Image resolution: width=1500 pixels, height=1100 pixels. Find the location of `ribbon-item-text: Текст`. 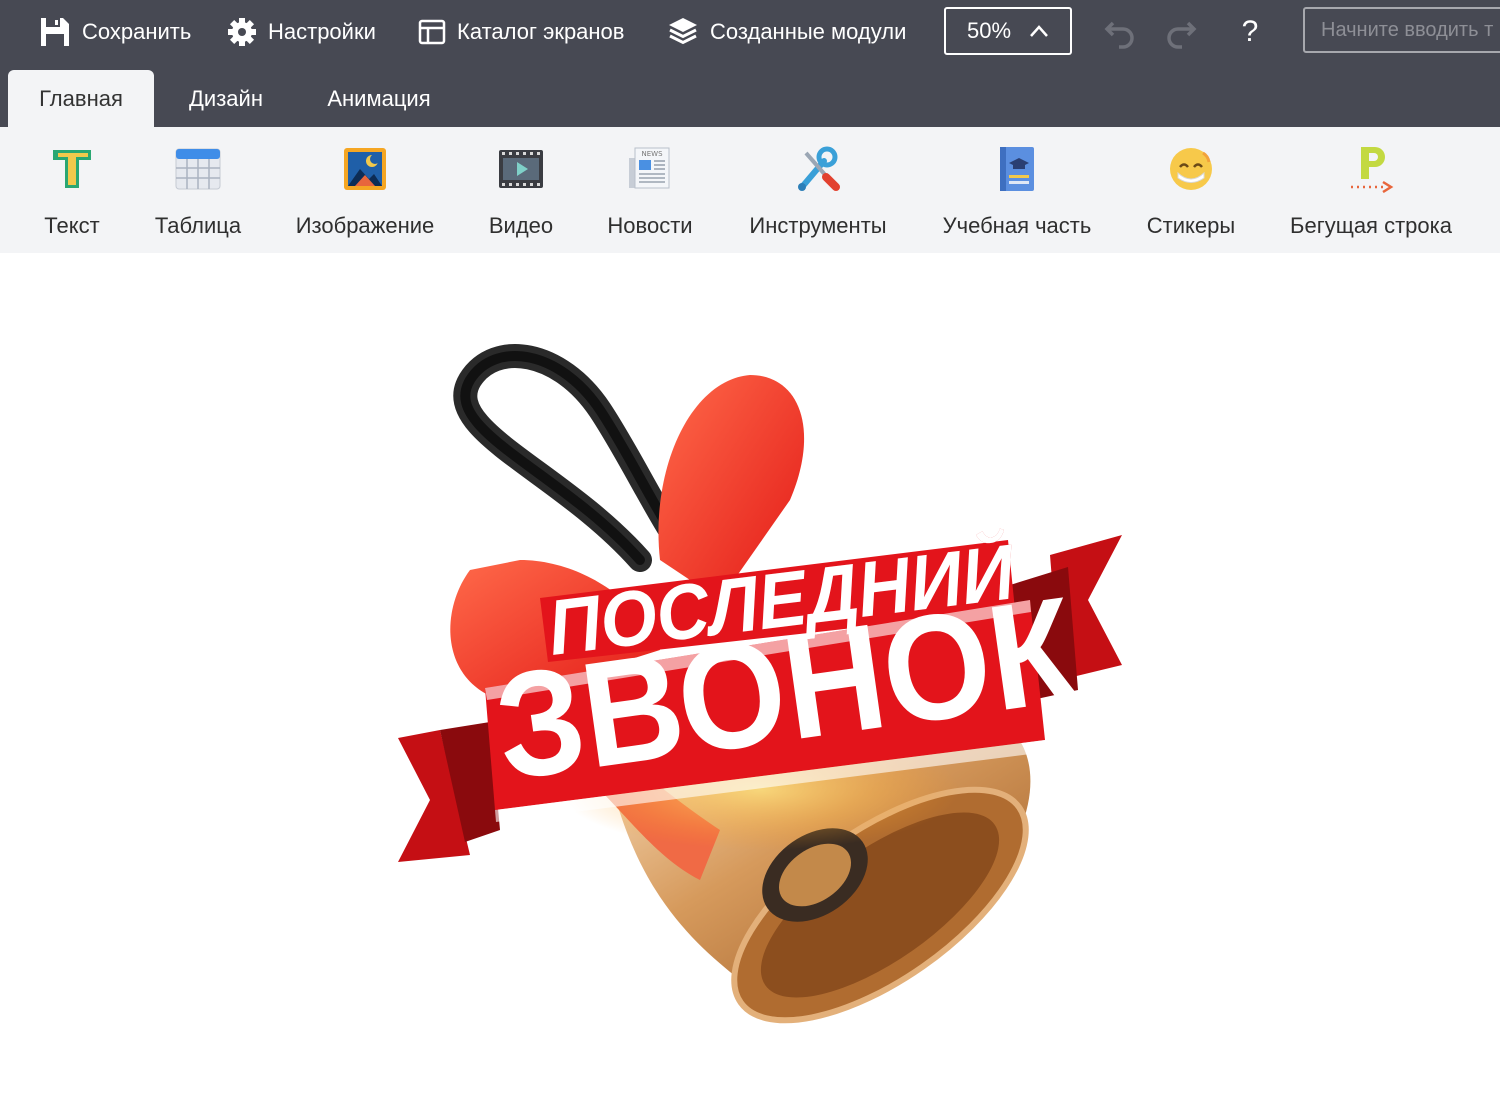

ribbon-item-text: Текст is located at coordinates (72, 190).